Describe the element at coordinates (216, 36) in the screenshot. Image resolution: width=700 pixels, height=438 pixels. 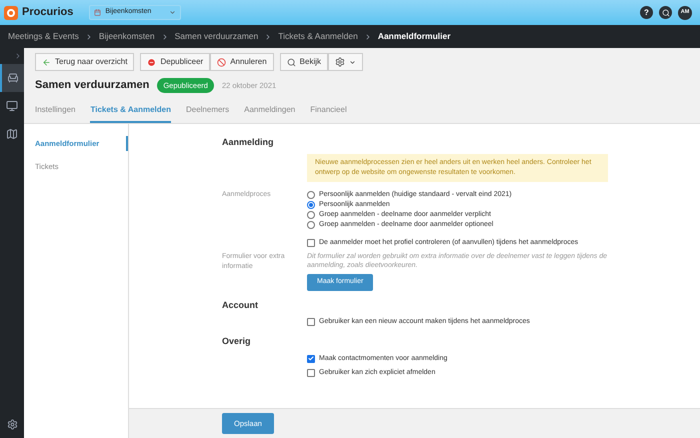
I see `breadcrumb-link: Samen verduurzamen` at that location.